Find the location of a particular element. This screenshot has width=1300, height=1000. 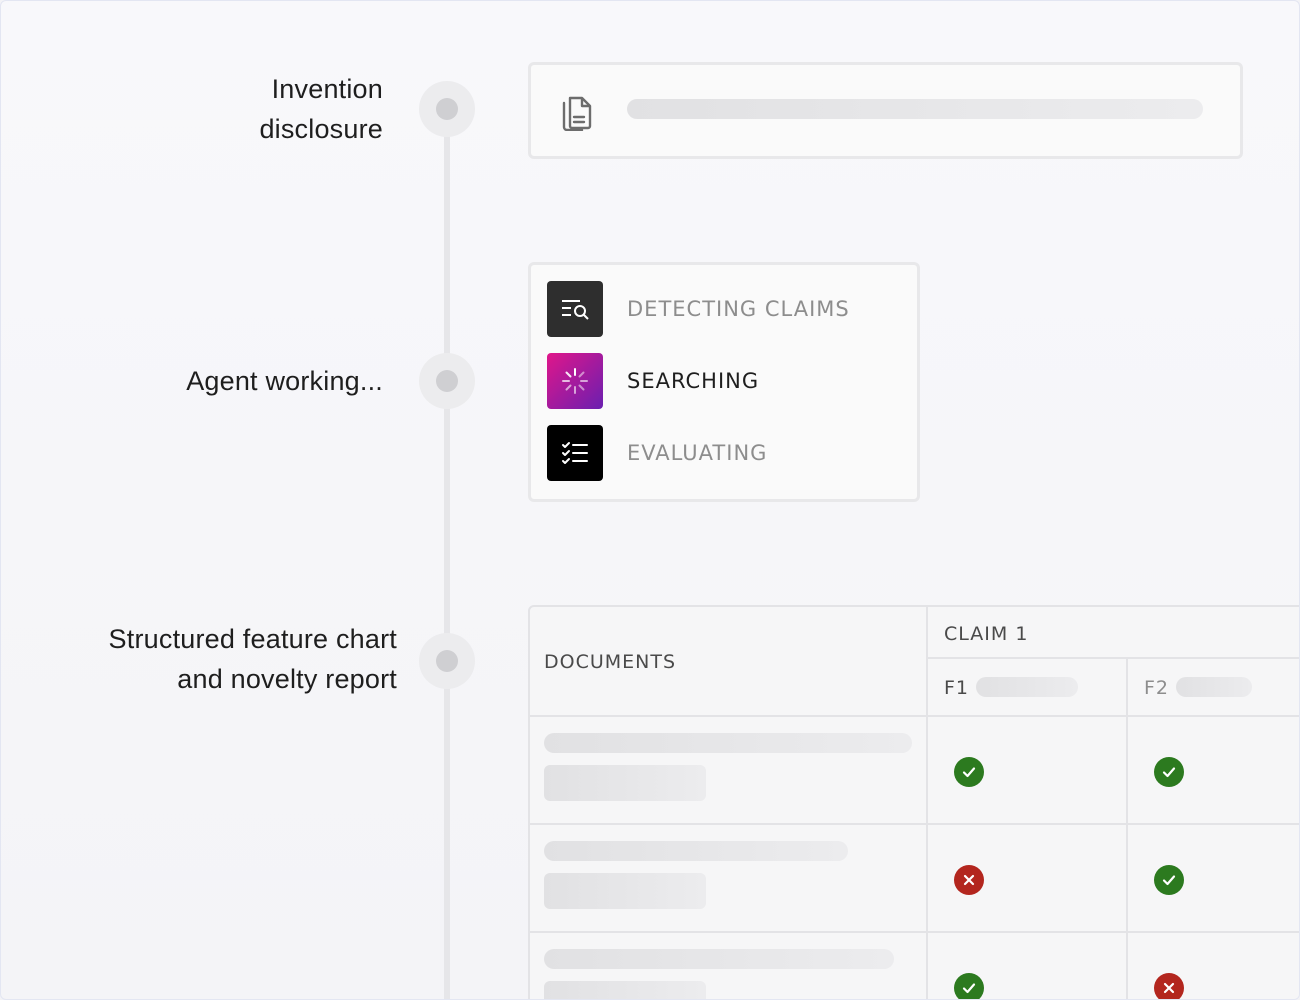

feature-header-f1: F1 is located at coordinates (1028, 688).